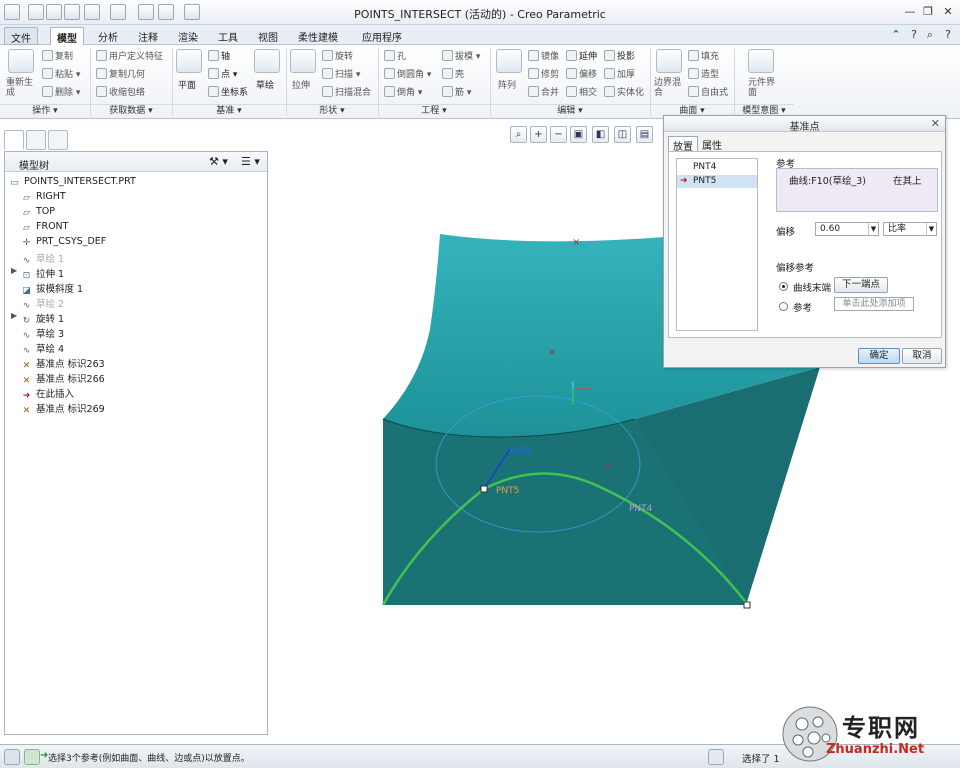 This screenshot has height=768, width=960. Describe the element at coordinates (61, 73) in the screenshot. I see `paste-button: 粘贴 ▾` at that location.